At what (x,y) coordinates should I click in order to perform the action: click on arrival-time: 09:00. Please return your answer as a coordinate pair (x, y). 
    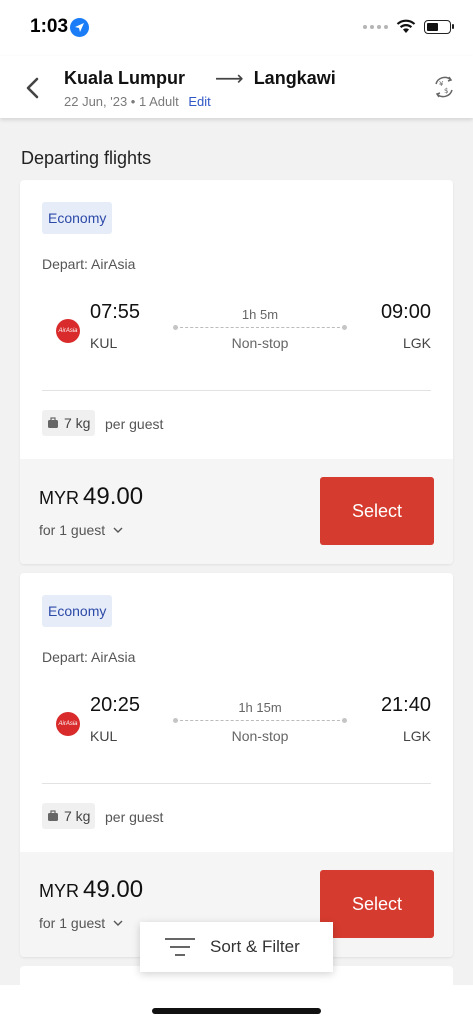
    Looking at the image, I should click on (405, 312).